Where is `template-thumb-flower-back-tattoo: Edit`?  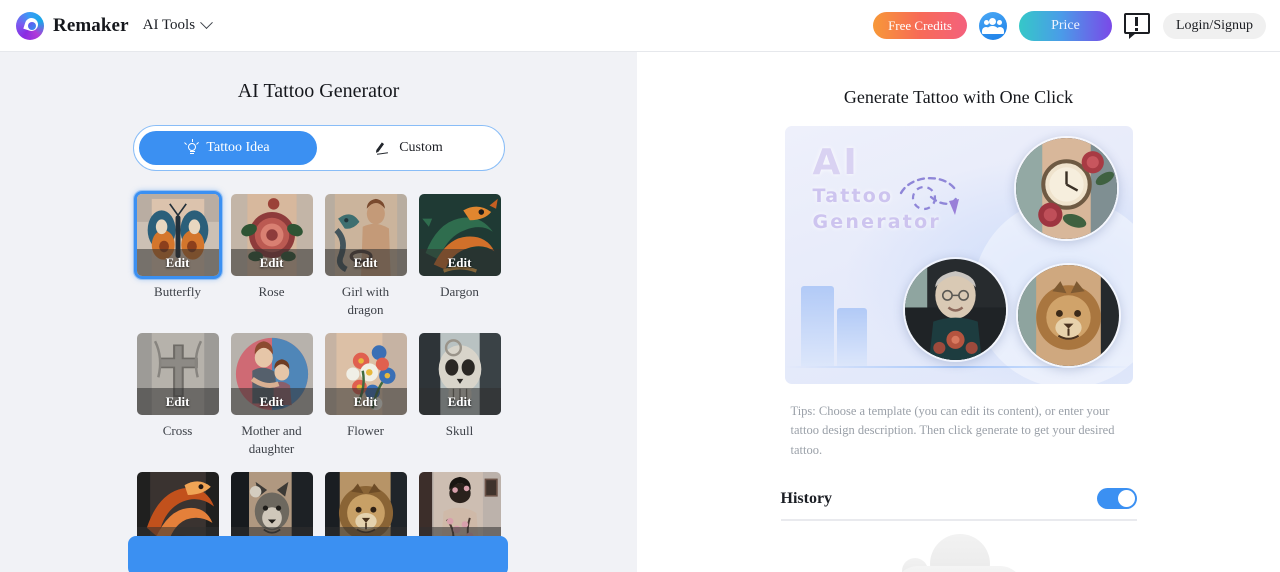
template-thumb-flower-back-tattoo: Edit is located at coordinates (366, 374).